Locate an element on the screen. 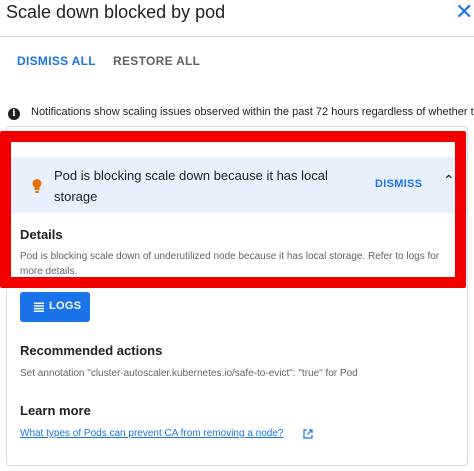 The width and height of the screenshot is (474, 471). logs-button-label: LOGS is located at coordinates (65, 306).